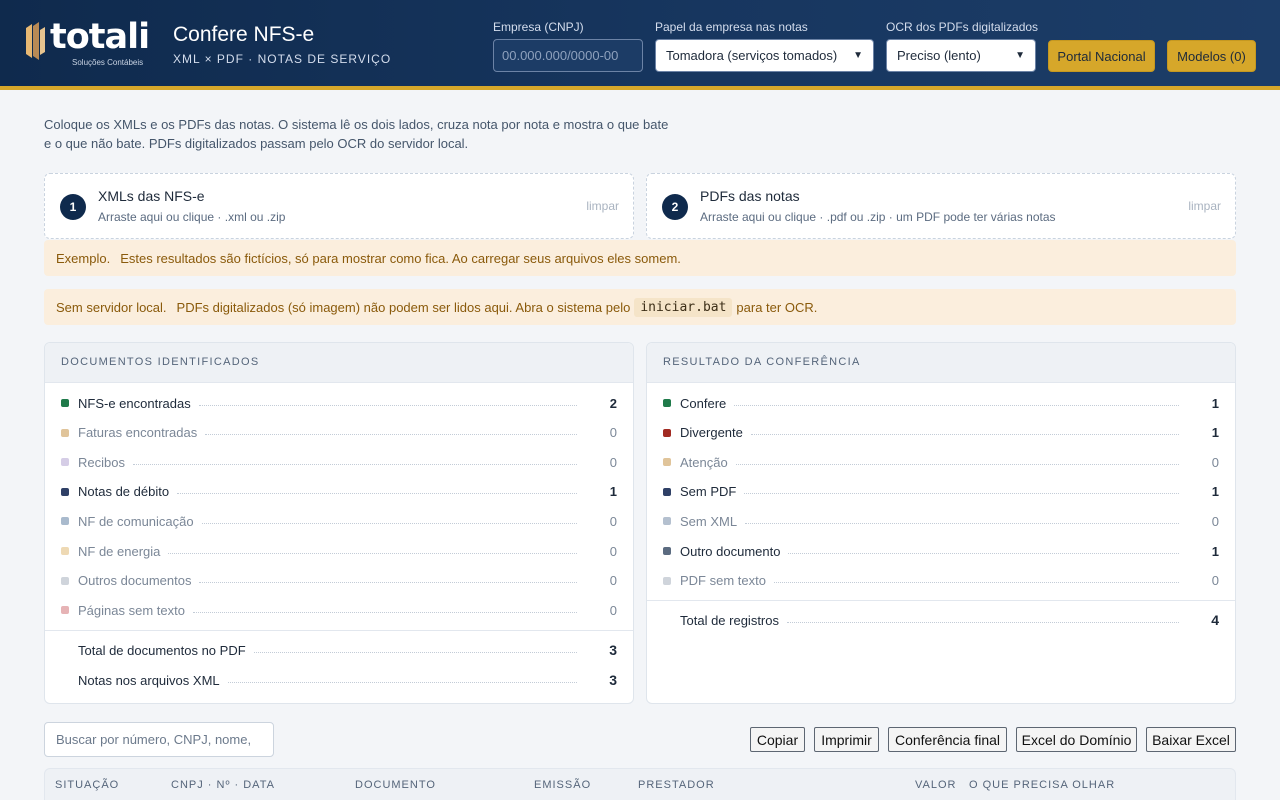 Image resolution: width=1280 pixels, height=800 pixels. Describe the element at coordinates (111, 307) in the screenshot. I see `notice-title: Sem servidor local.` at that location.